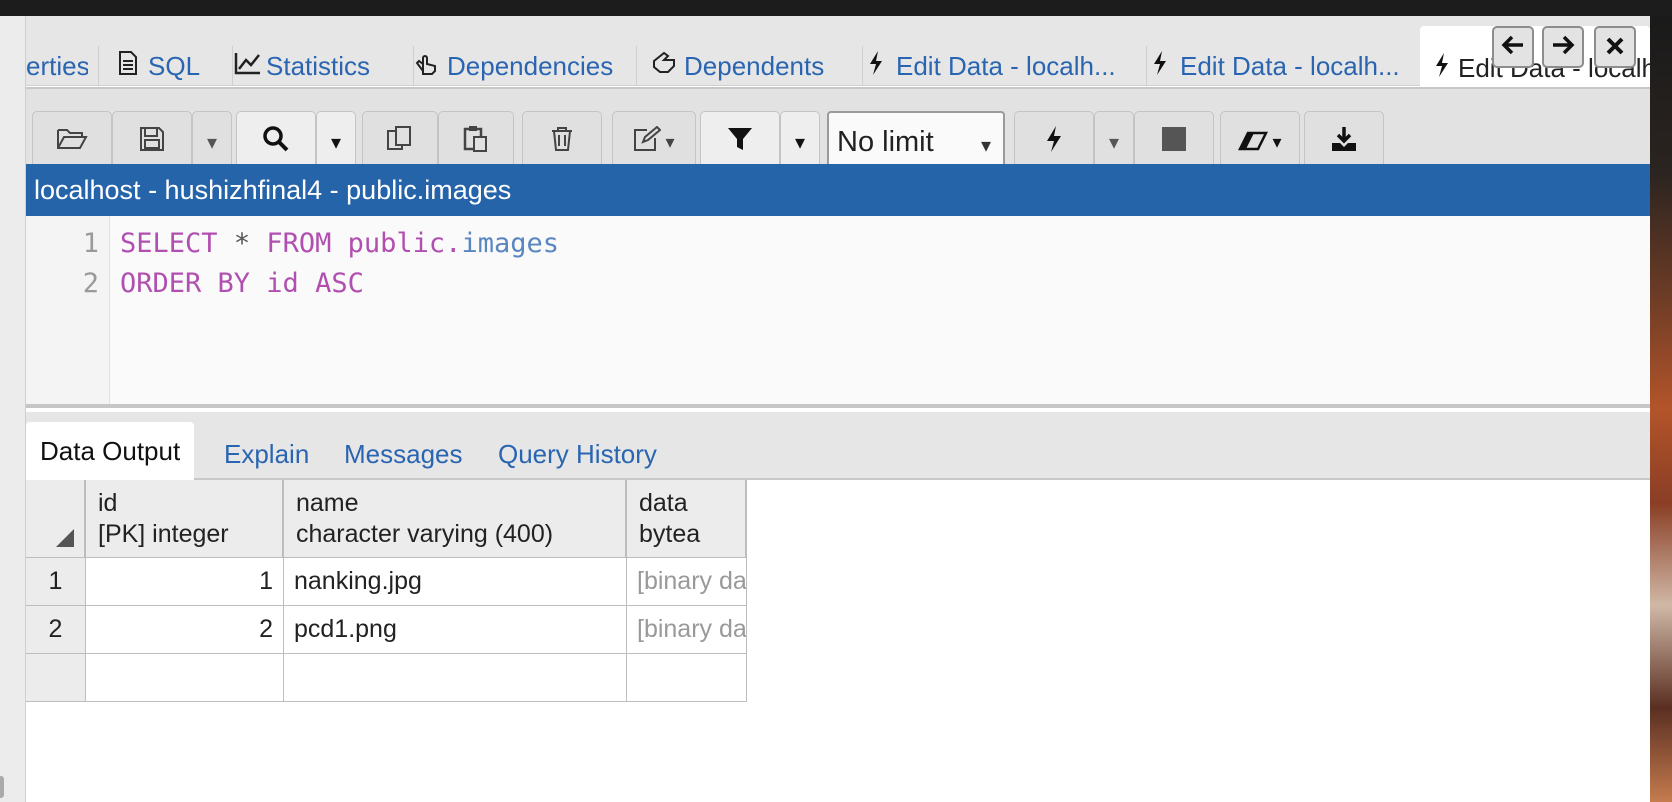  Describe the element at coordinates (169, 243) in the screenshot. I see `keyword-token: SELECT` at that location.